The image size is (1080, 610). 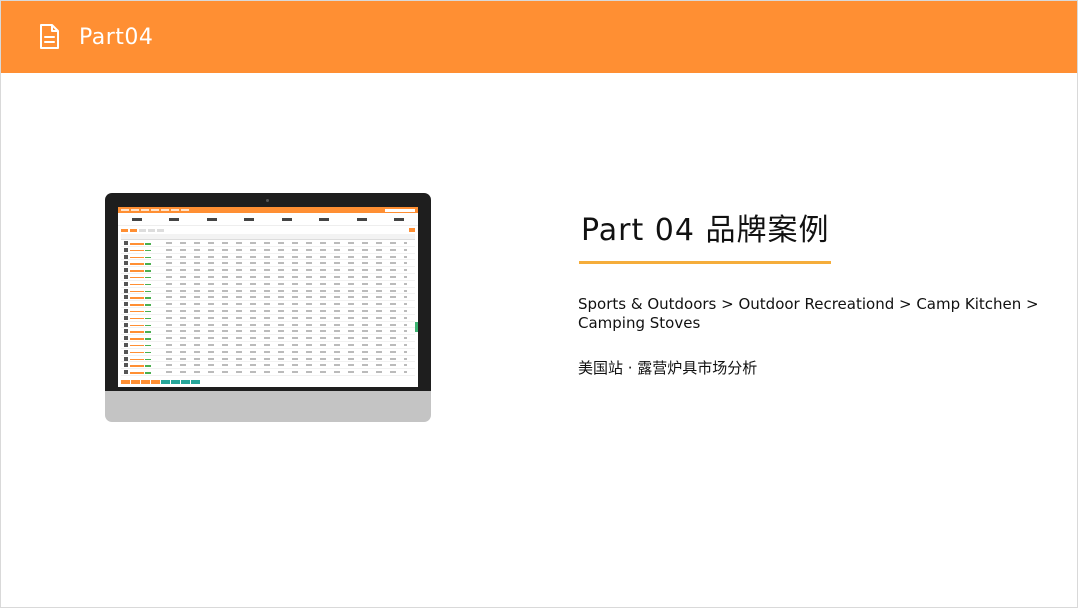 I want to click on document-icon, so click(x=49, y=36).